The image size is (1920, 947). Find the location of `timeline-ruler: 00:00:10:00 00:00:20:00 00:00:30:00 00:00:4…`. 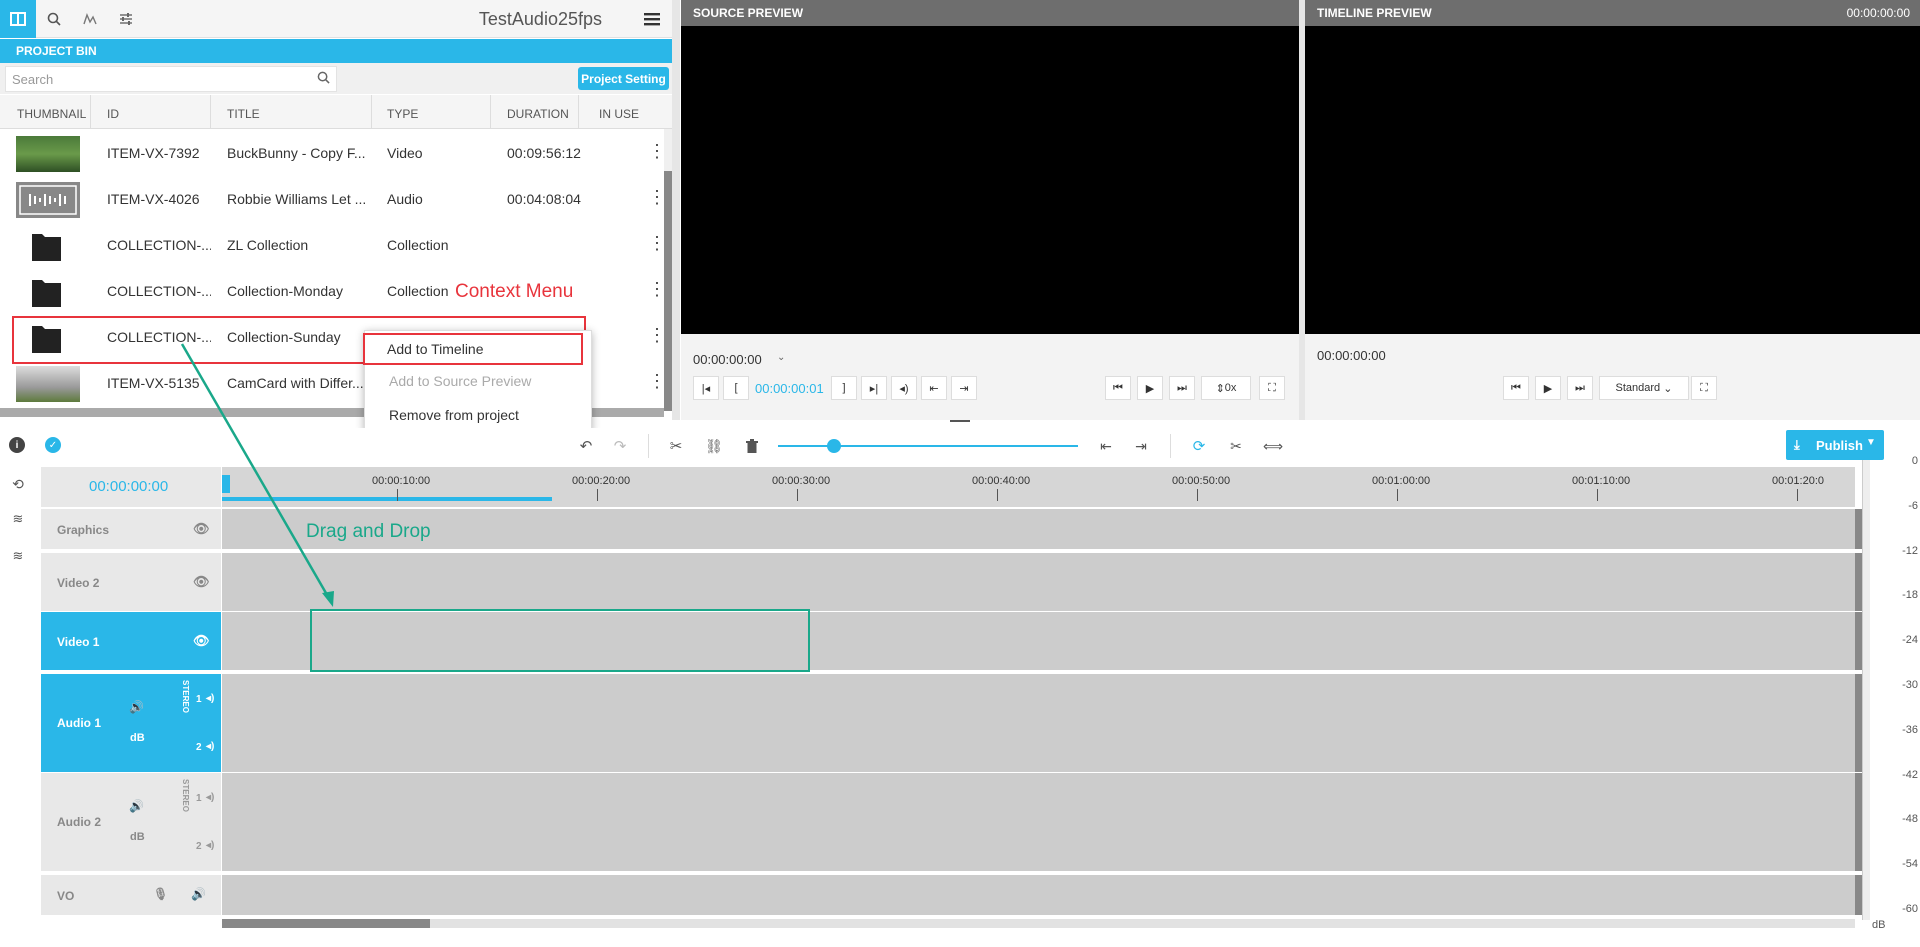

timeline-ruler: 00:00:10:00 00:00:20:00 00:00:30:00 00:00:4… is located at coordinates (1038, 487).